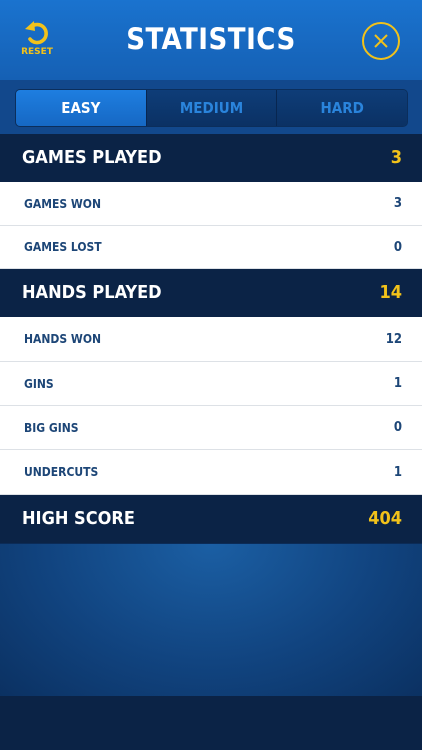 This screenshot has height=750, width=422. What do you see at coordinates (39, 384) in the screenshot?
I see `gins-label: GINS` at bounding box center [39, 384].